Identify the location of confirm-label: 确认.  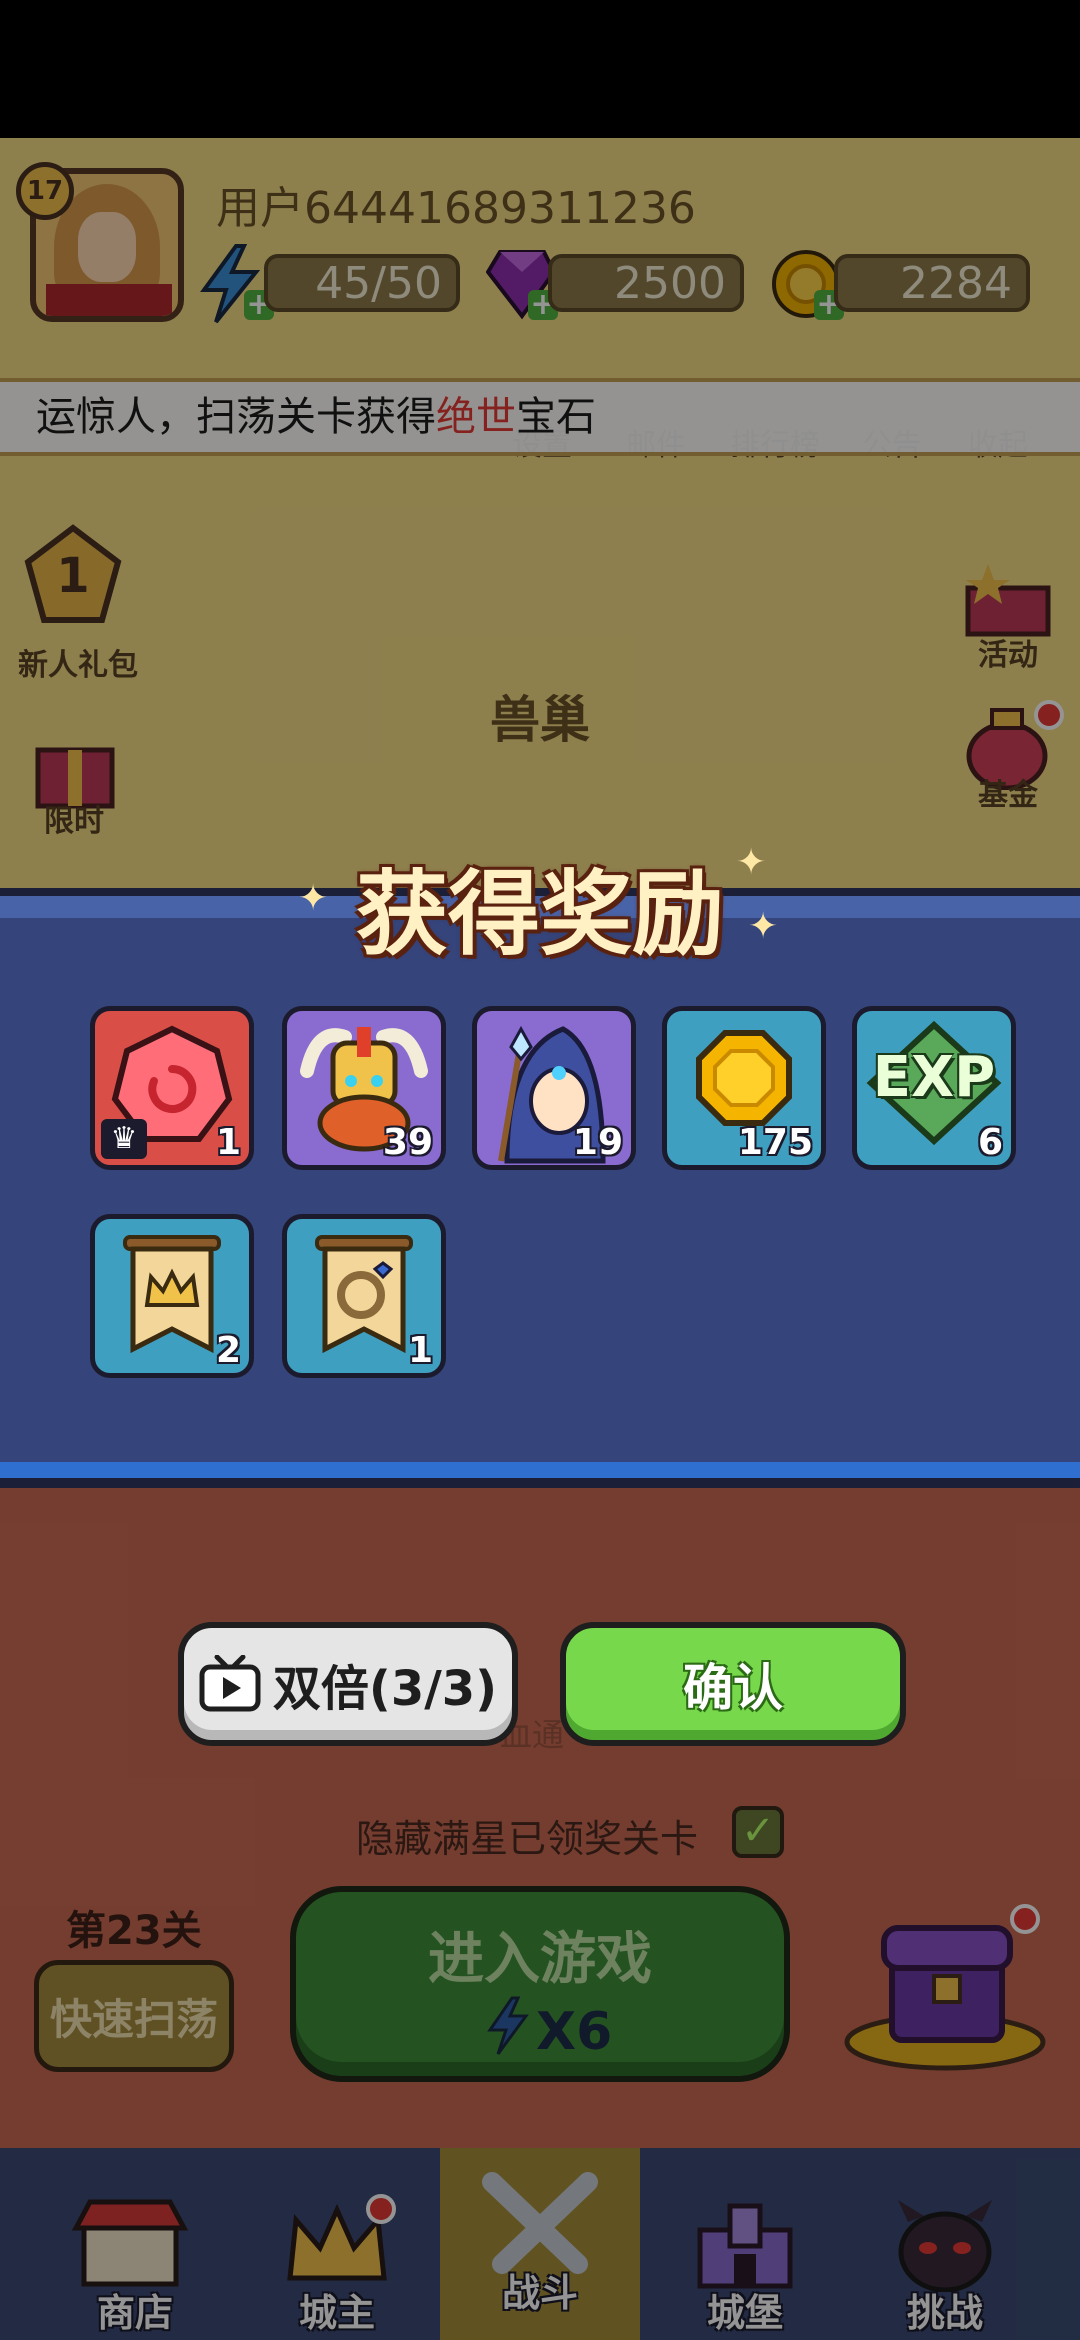
(733, 1688).